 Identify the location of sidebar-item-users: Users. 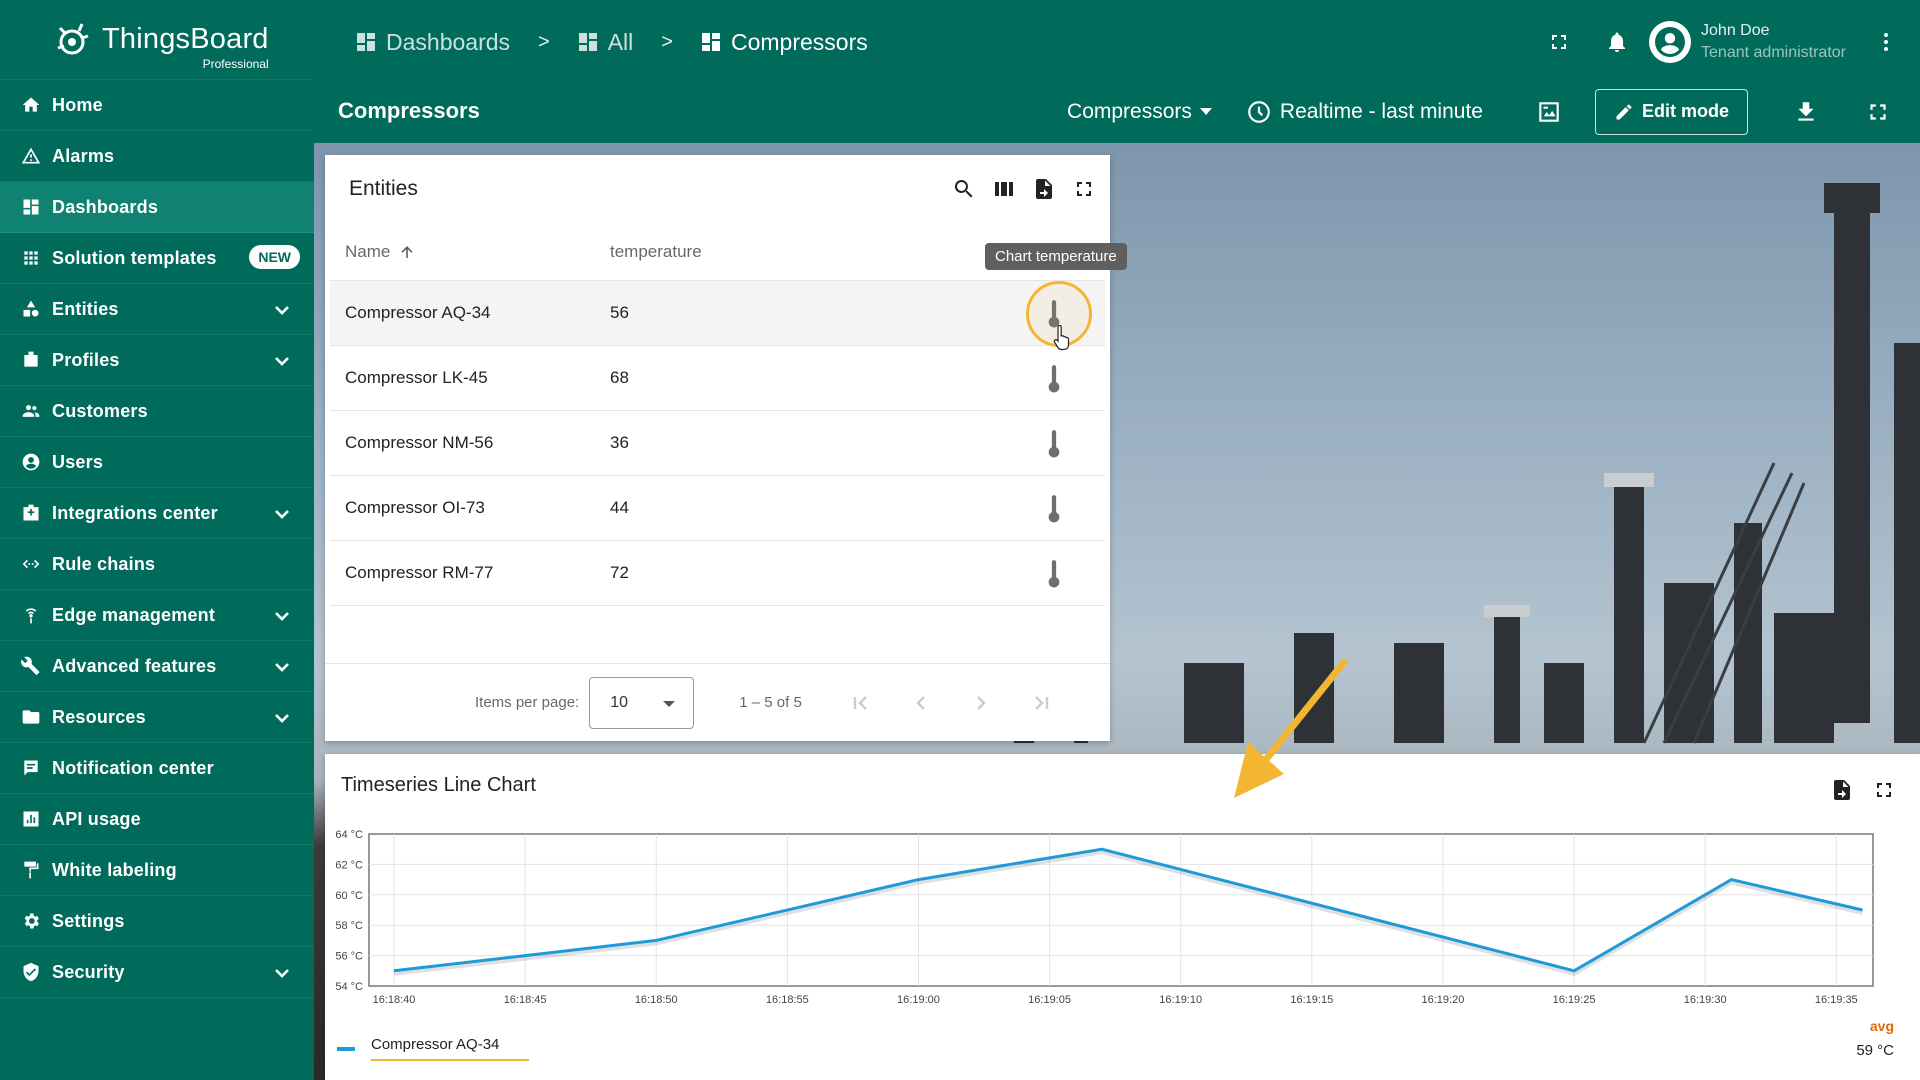
(157, 462).